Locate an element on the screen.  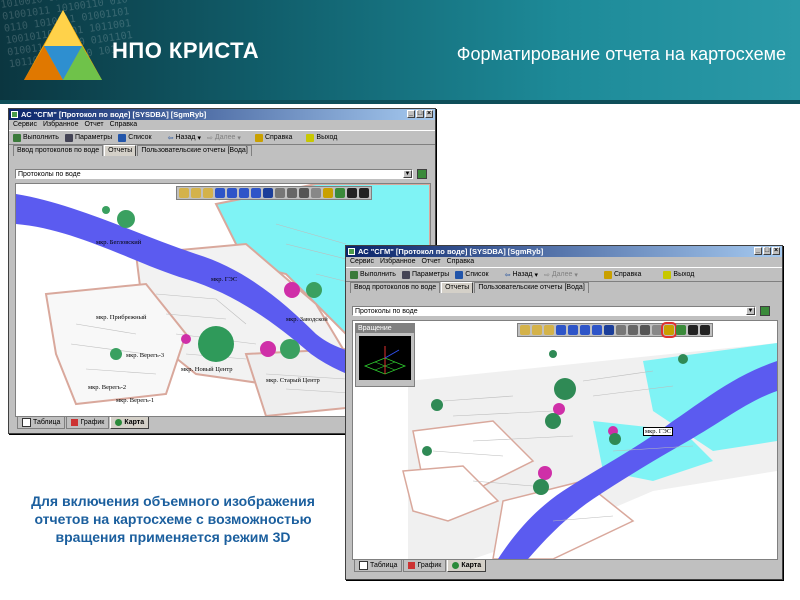
list-label: Список is located at coordinates (140, 137).